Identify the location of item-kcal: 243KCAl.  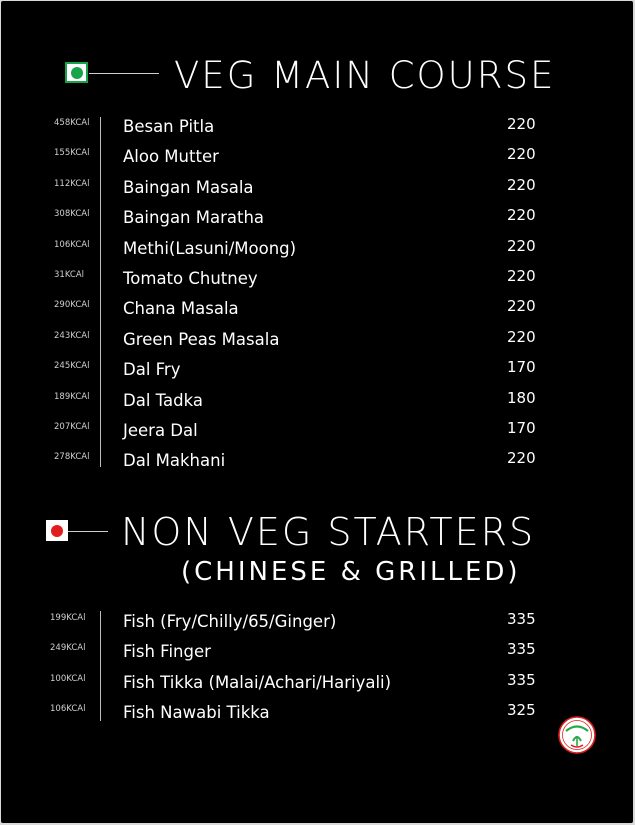
(72, 335).